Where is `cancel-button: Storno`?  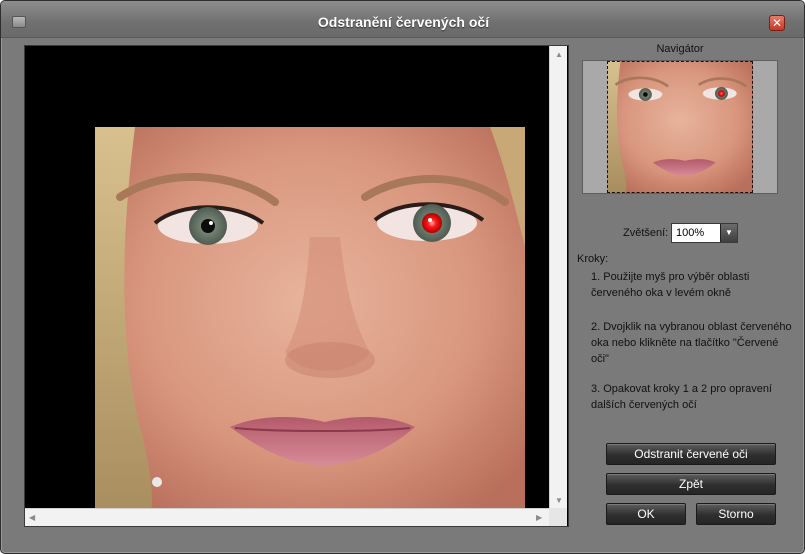
cancel-button: Storno is located at coordinates (736, 514).